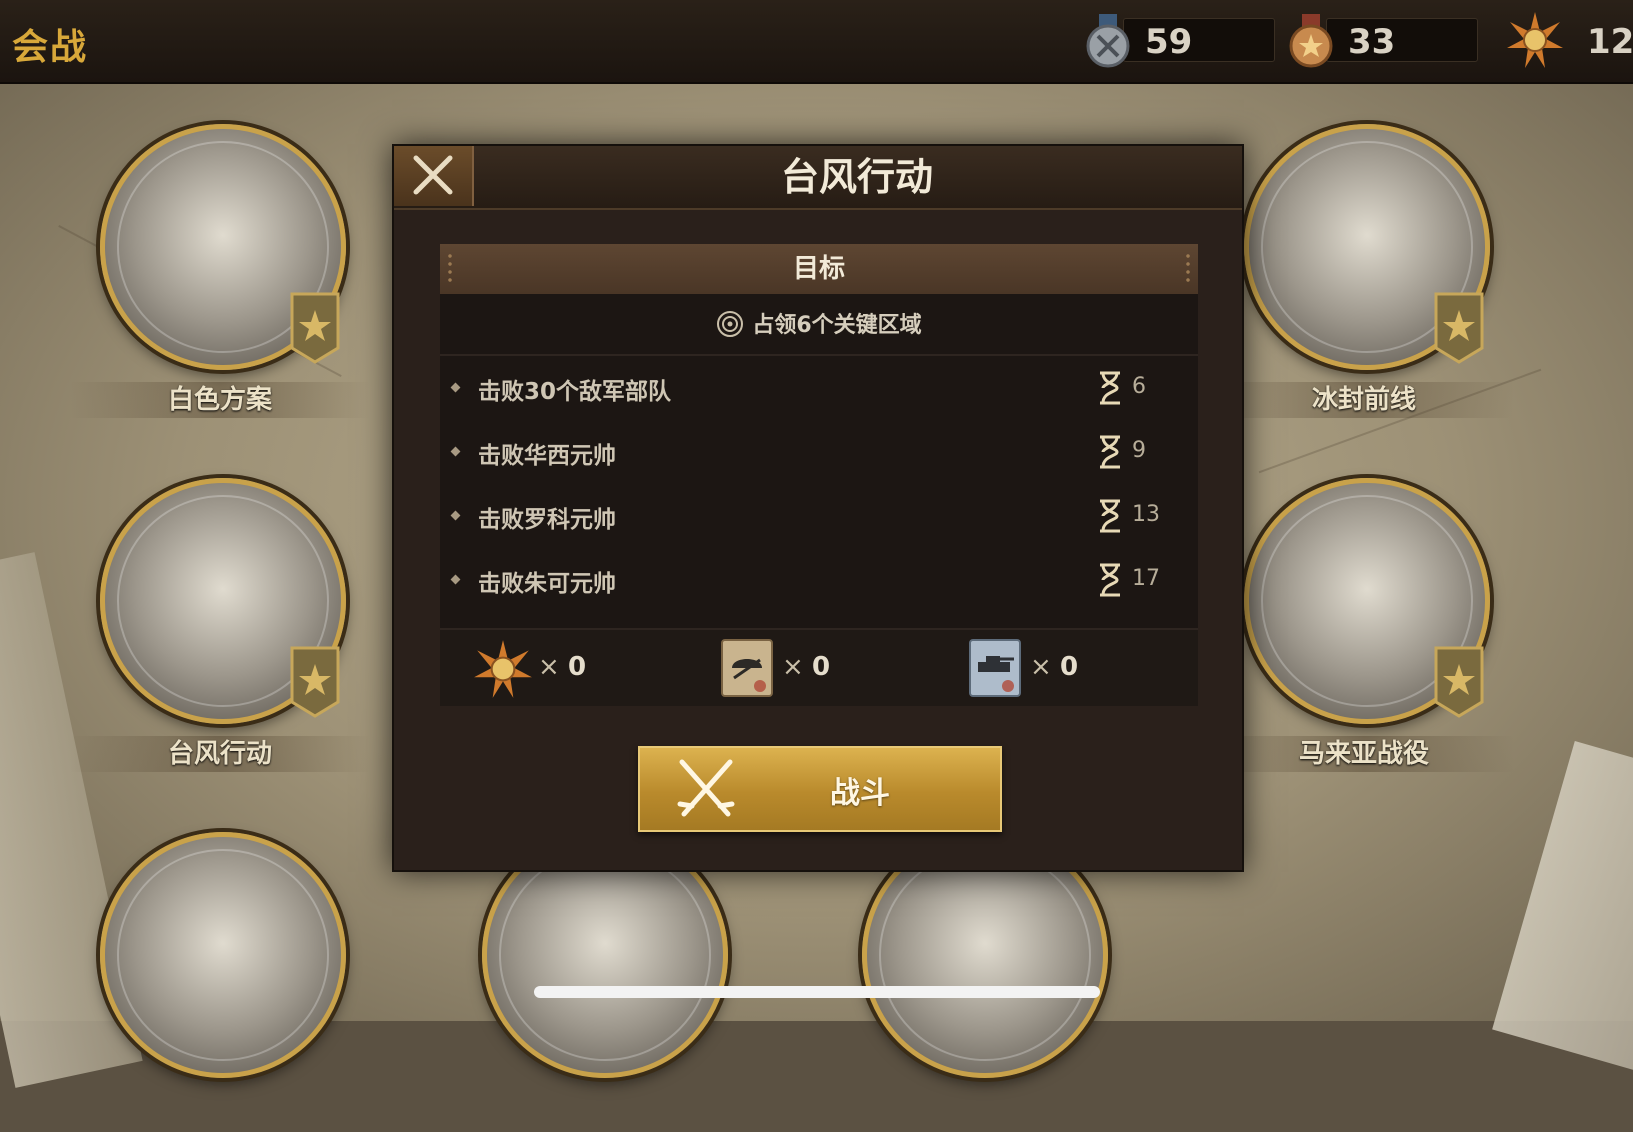 This screenshot has height=1132, width=1633. Describe the element at coordinates (223, 955) in the screenshot. I see `campaign-photo` at that location.